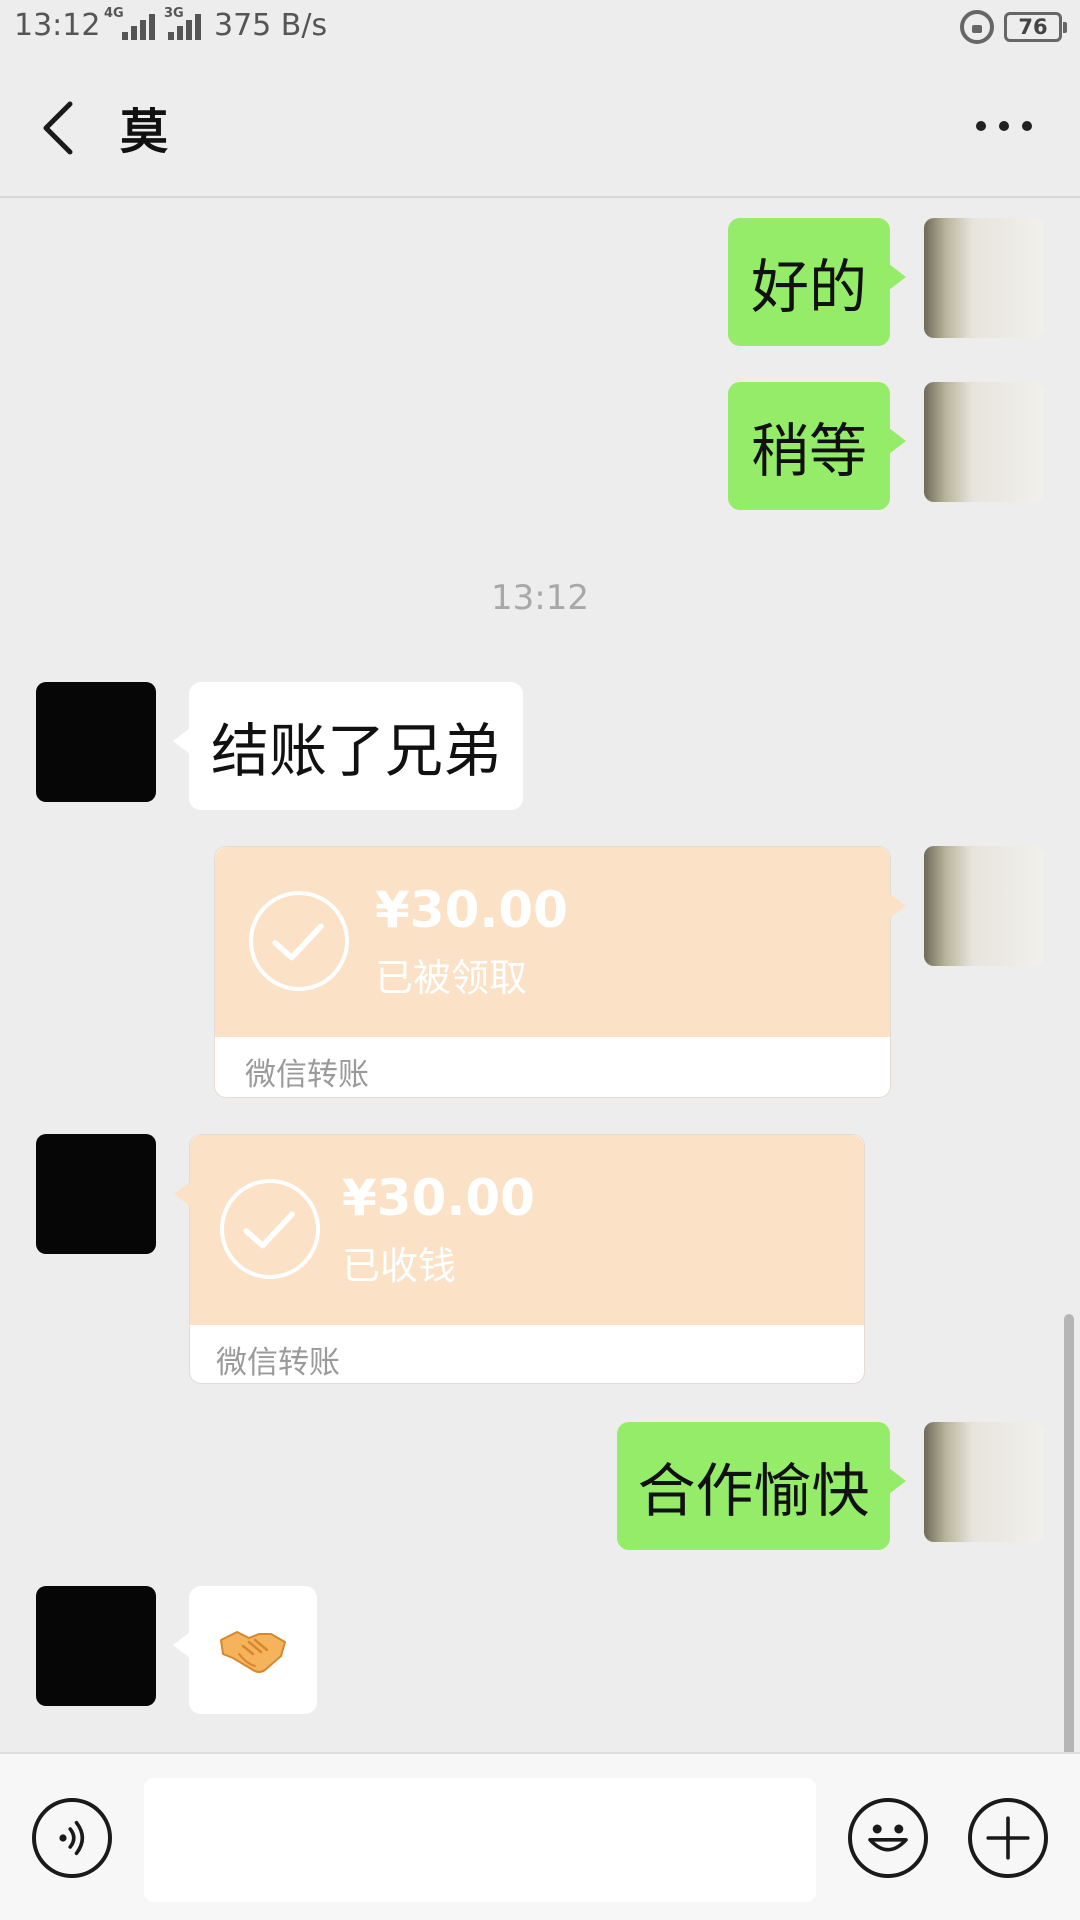 This screenshot has height=1920, width=1080. I want to click on battery-icon: 76, so click(1035, 27).